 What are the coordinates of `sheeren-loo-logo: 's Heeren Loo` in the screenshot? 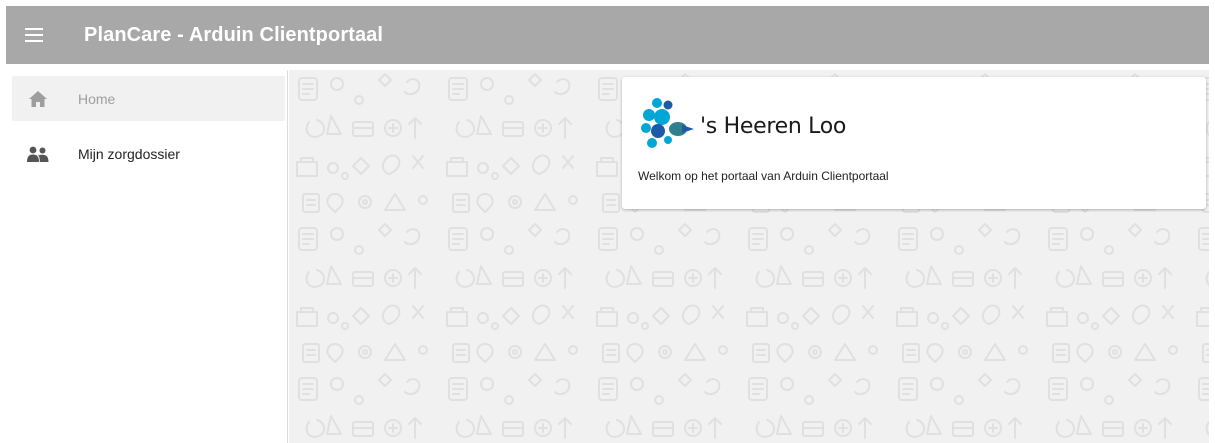 It's located at (742, 124).